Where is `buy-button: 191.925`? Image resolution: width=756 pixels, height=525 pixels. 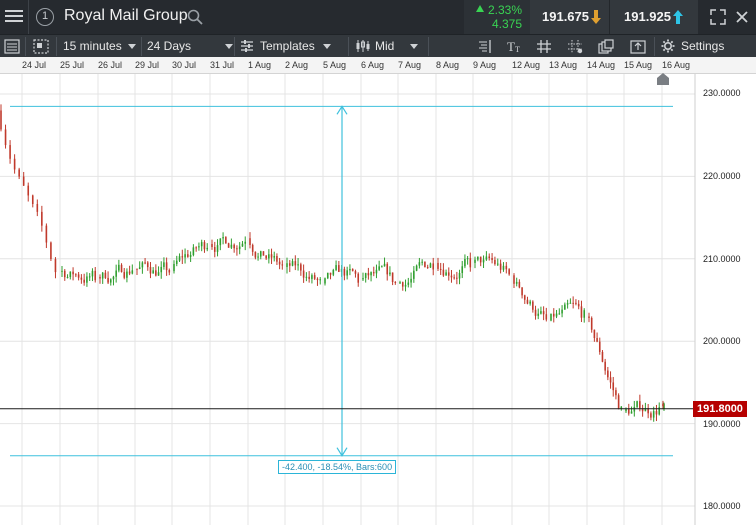 buy-button: 191.925 is located at coordinates (653, 17).